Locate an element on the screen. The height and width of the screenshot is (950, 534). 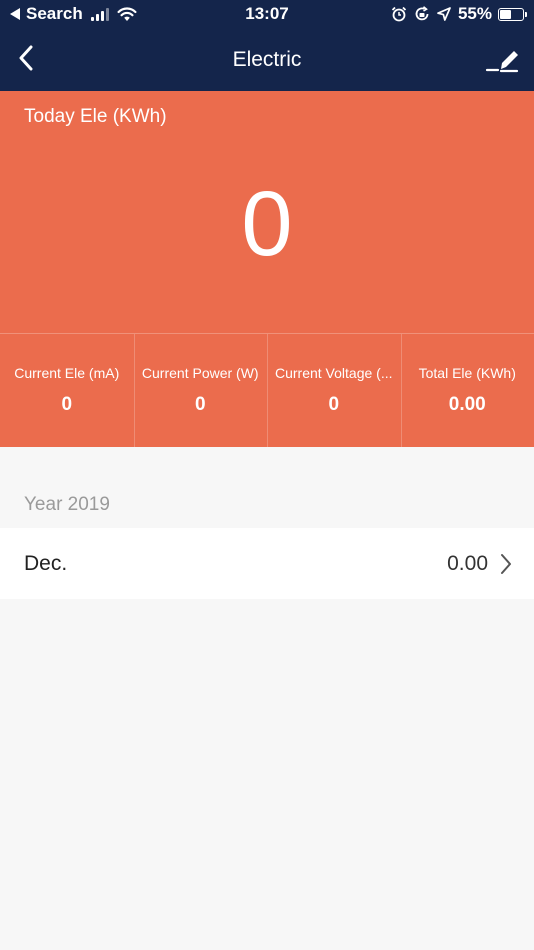
location-icon is located at coordinates (444, 14).